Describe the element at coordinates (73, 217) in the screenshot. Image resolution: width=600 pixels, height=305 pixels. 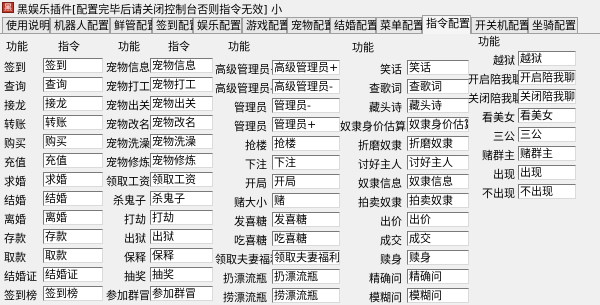
I see `command-input: 离婚` at that location.